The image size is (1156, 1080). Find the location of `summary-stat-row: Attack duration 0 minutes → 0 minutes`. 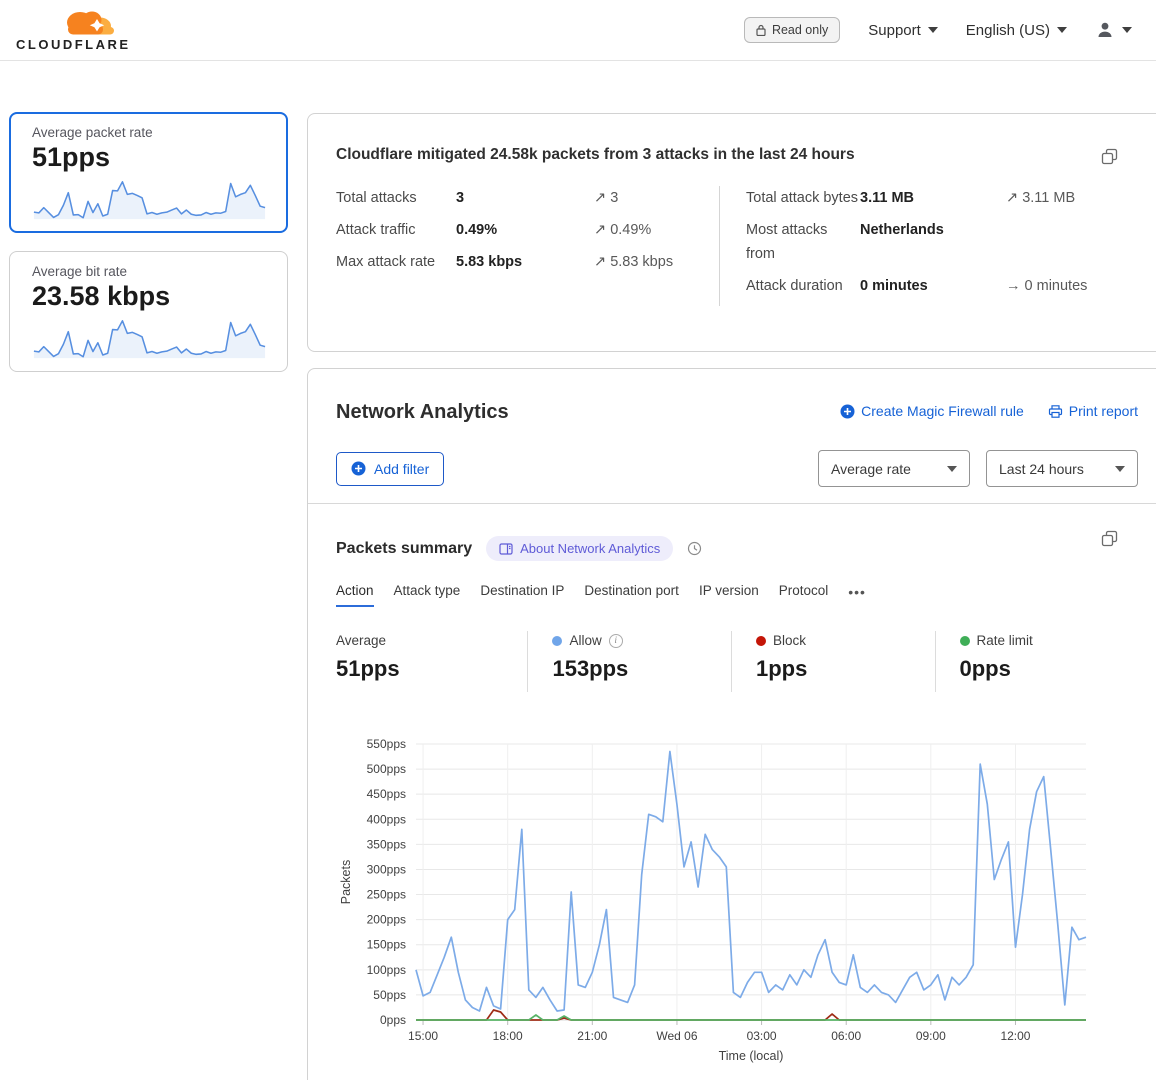

summary-stat-row: Attack duration 0 minutes → 0 minutes is located at coordinates (942, 286).